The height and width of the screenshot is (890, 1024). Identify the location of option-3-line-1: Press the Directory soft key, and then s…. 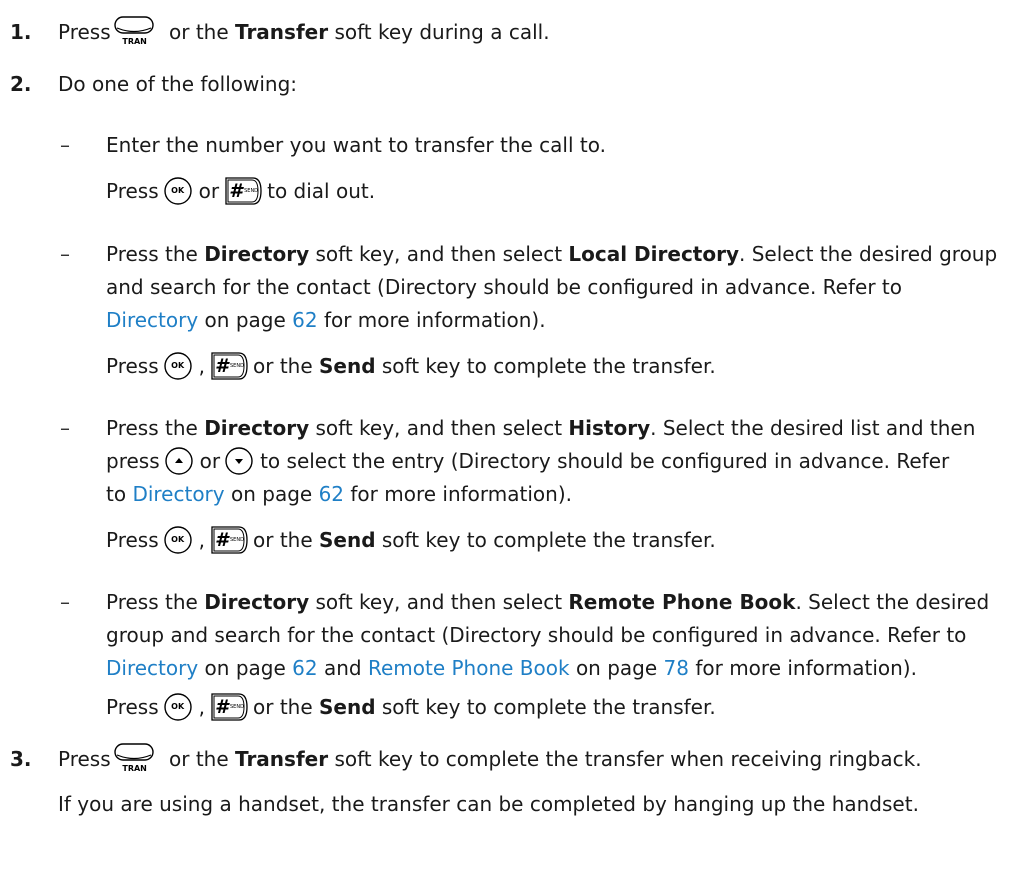
(541, 428).